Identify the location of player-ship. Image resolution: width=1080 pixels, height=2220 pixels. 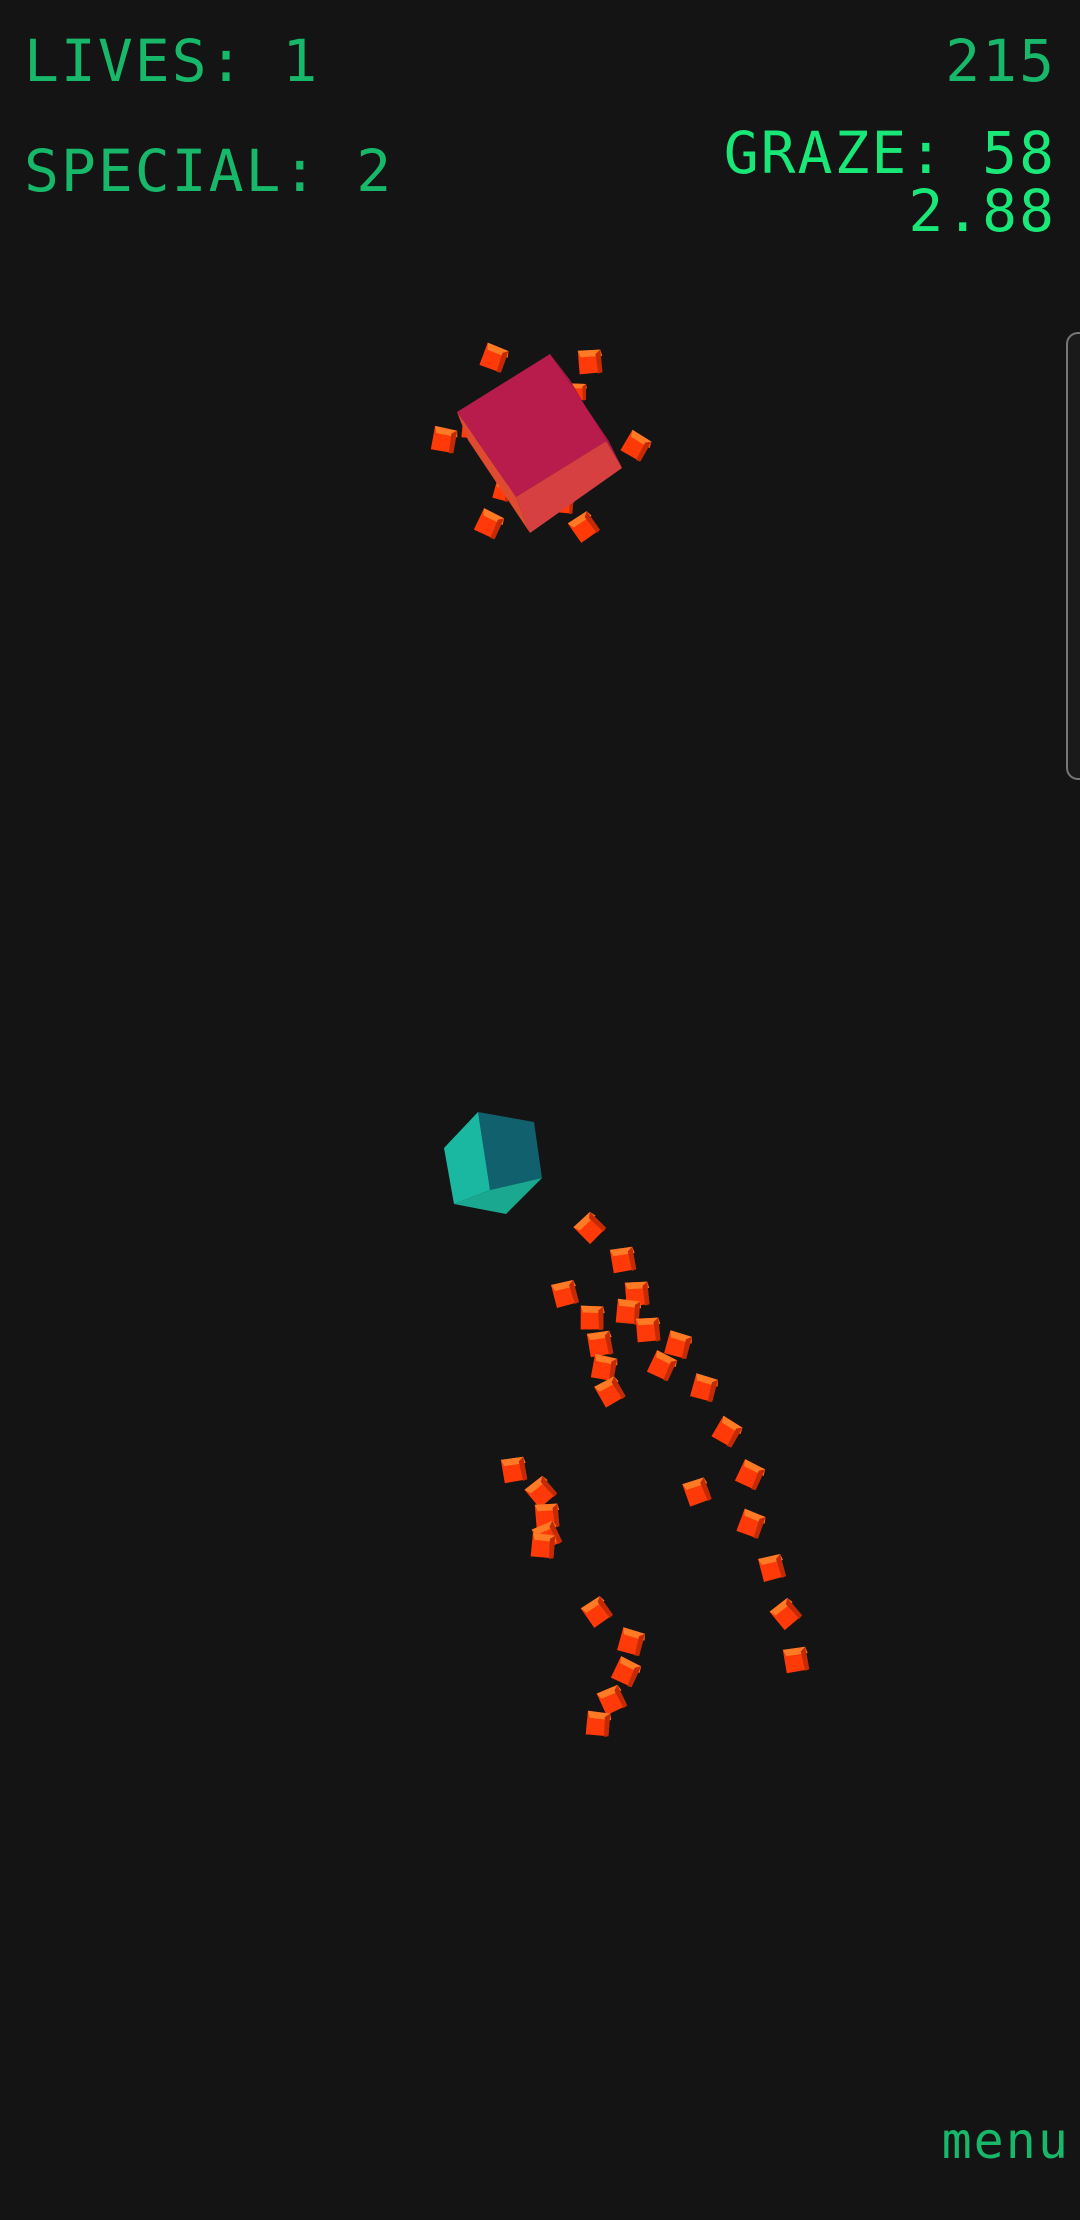
(493, 1163).